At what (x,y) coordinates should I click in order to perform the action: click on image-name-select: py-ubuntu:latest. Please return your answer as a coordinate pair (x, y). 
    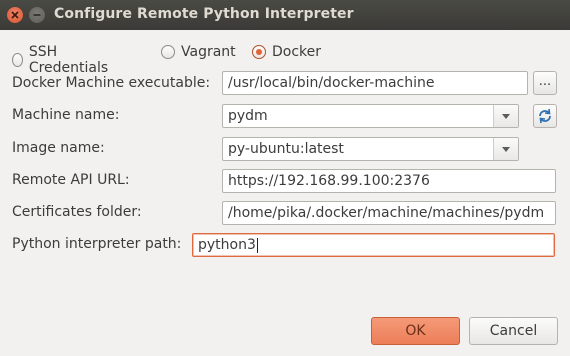
    Looking at the image, I should click on (370, 149).